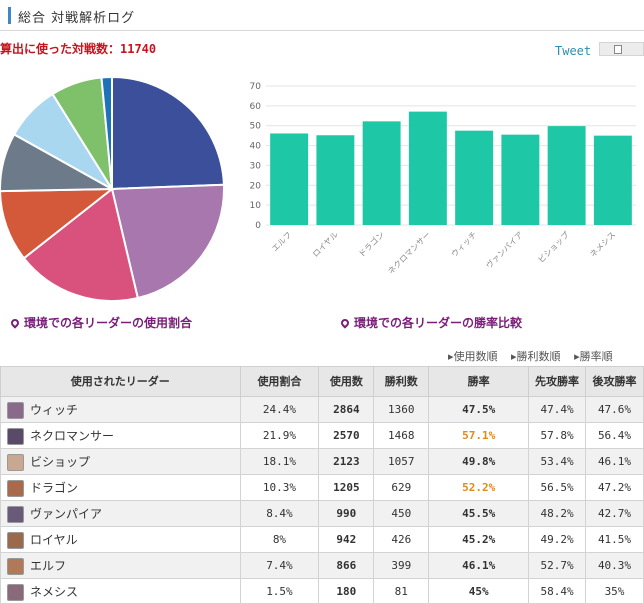  Describe the element at coordinates (48, 565) in the screenshot. I see `leader-name: エルフ` at that location.